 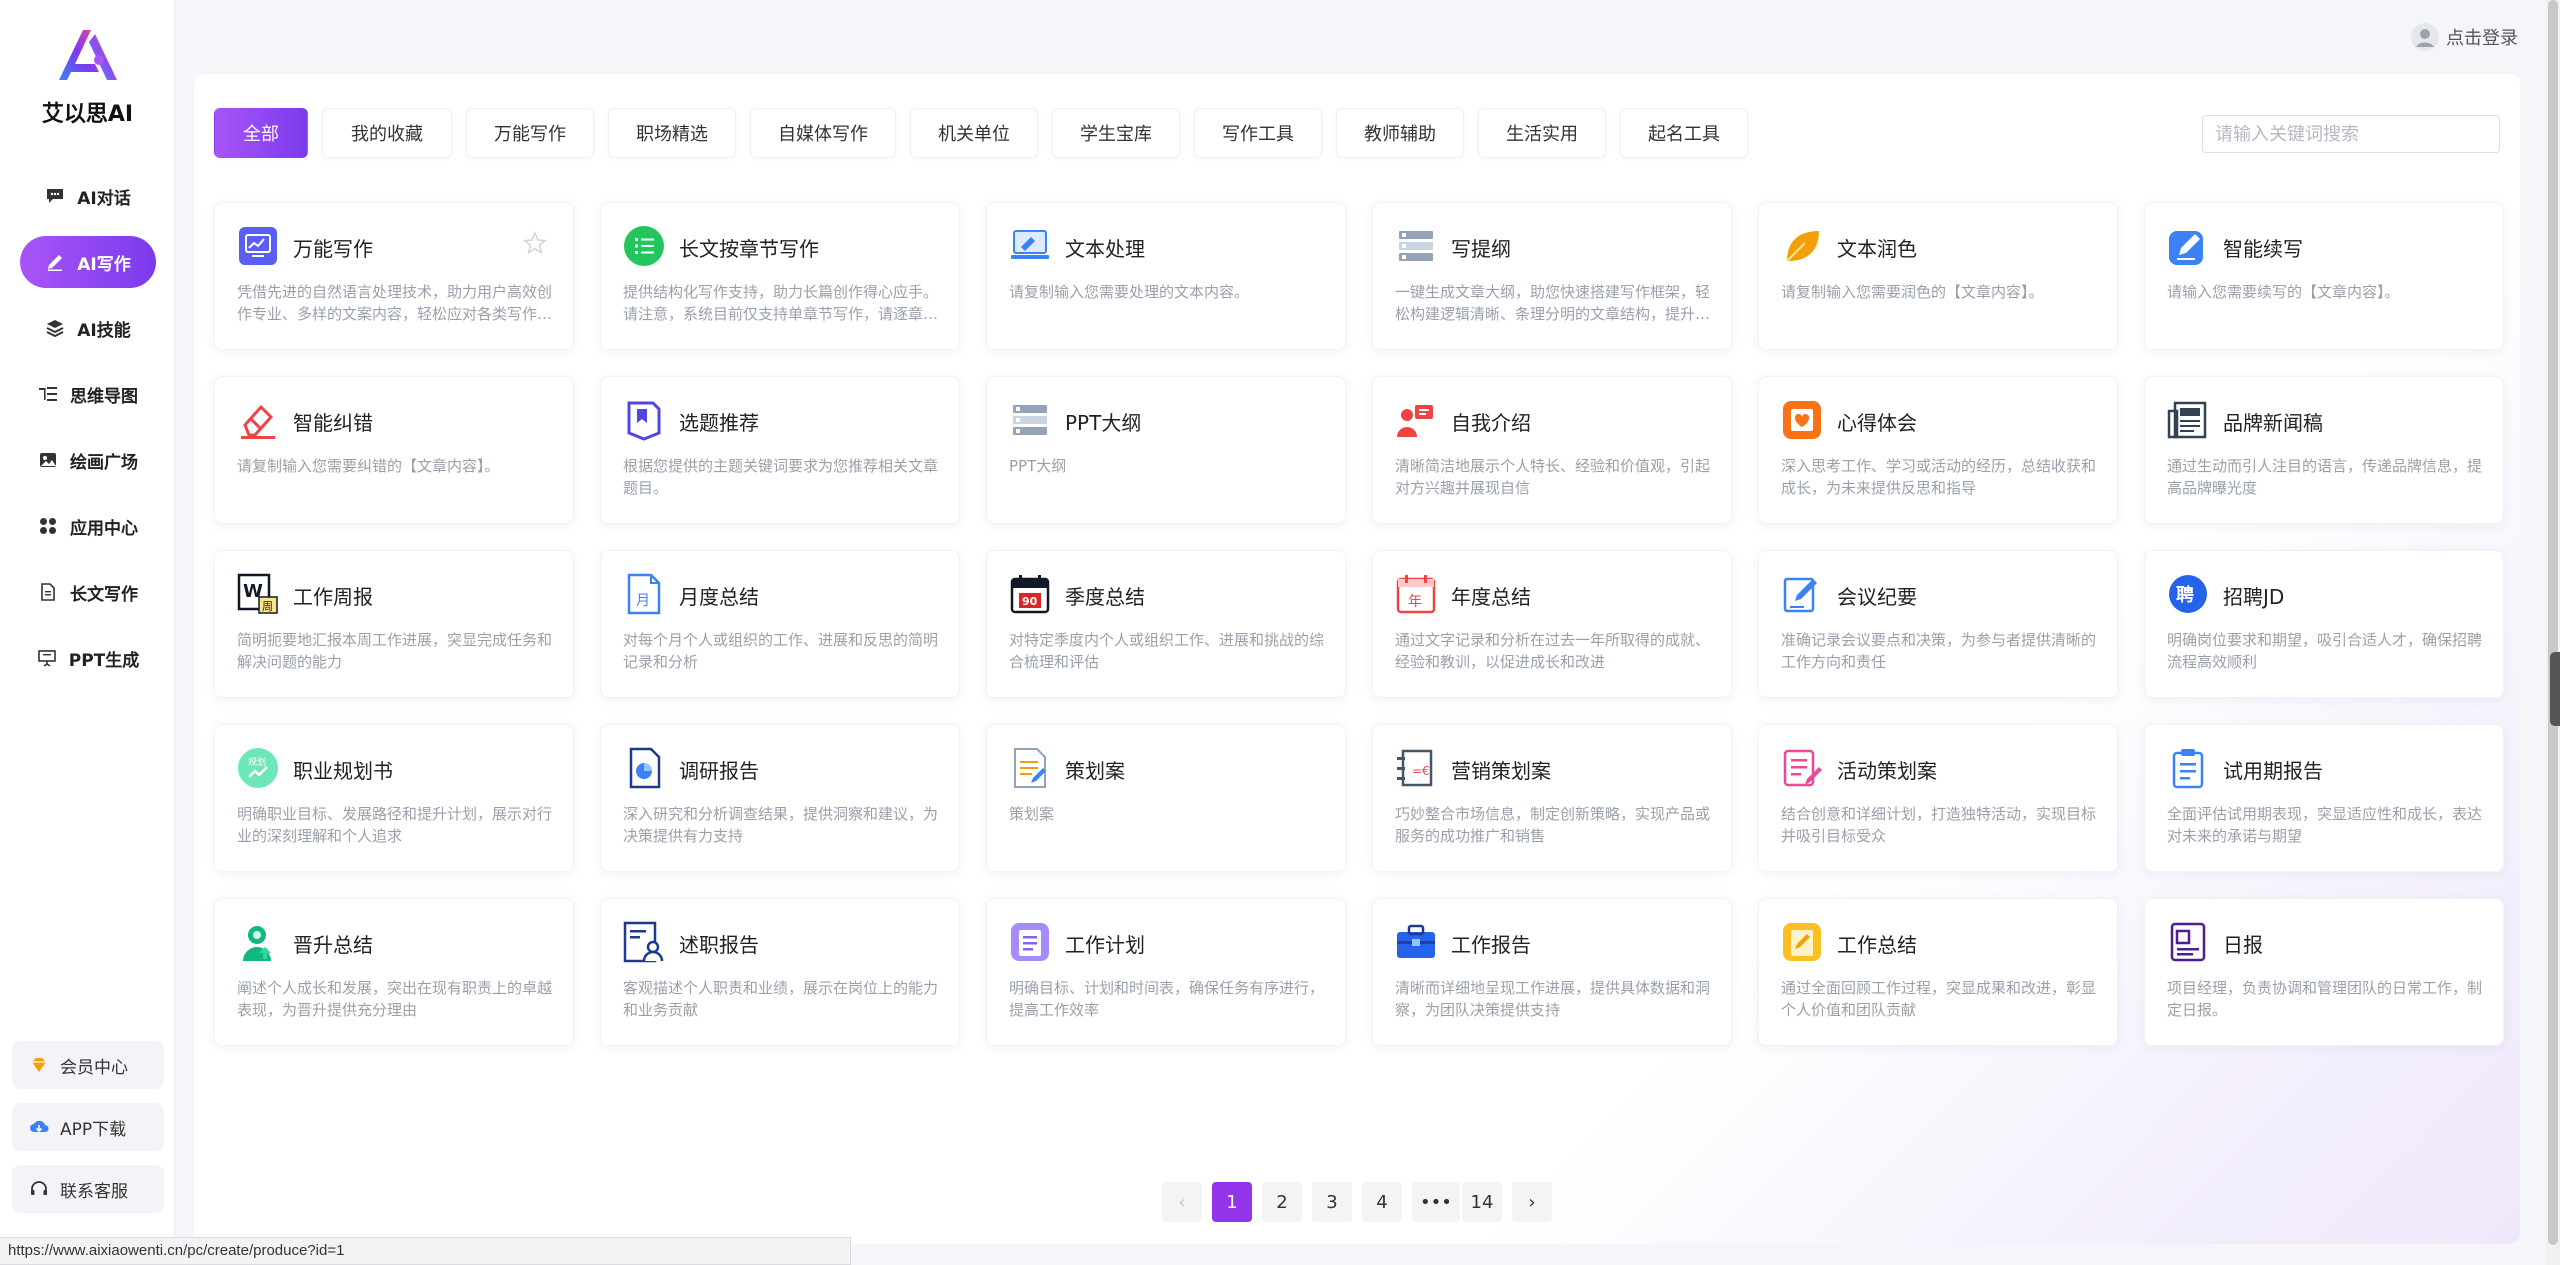 I want to click on prev-page-button: ‹, so click(x=1182, y=1202).